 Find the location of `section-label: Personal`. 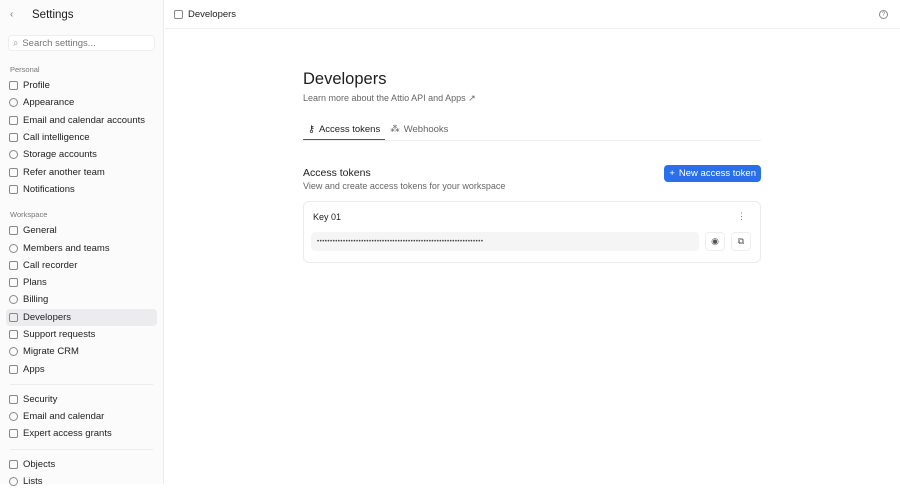

section-label: Personal is located at coordinates (25, 69).